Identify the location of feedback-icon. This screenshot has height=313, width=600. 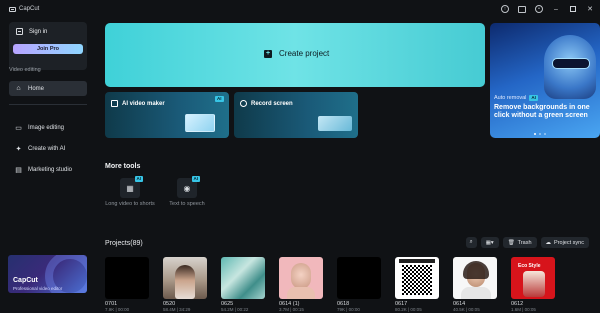
(522, 9).